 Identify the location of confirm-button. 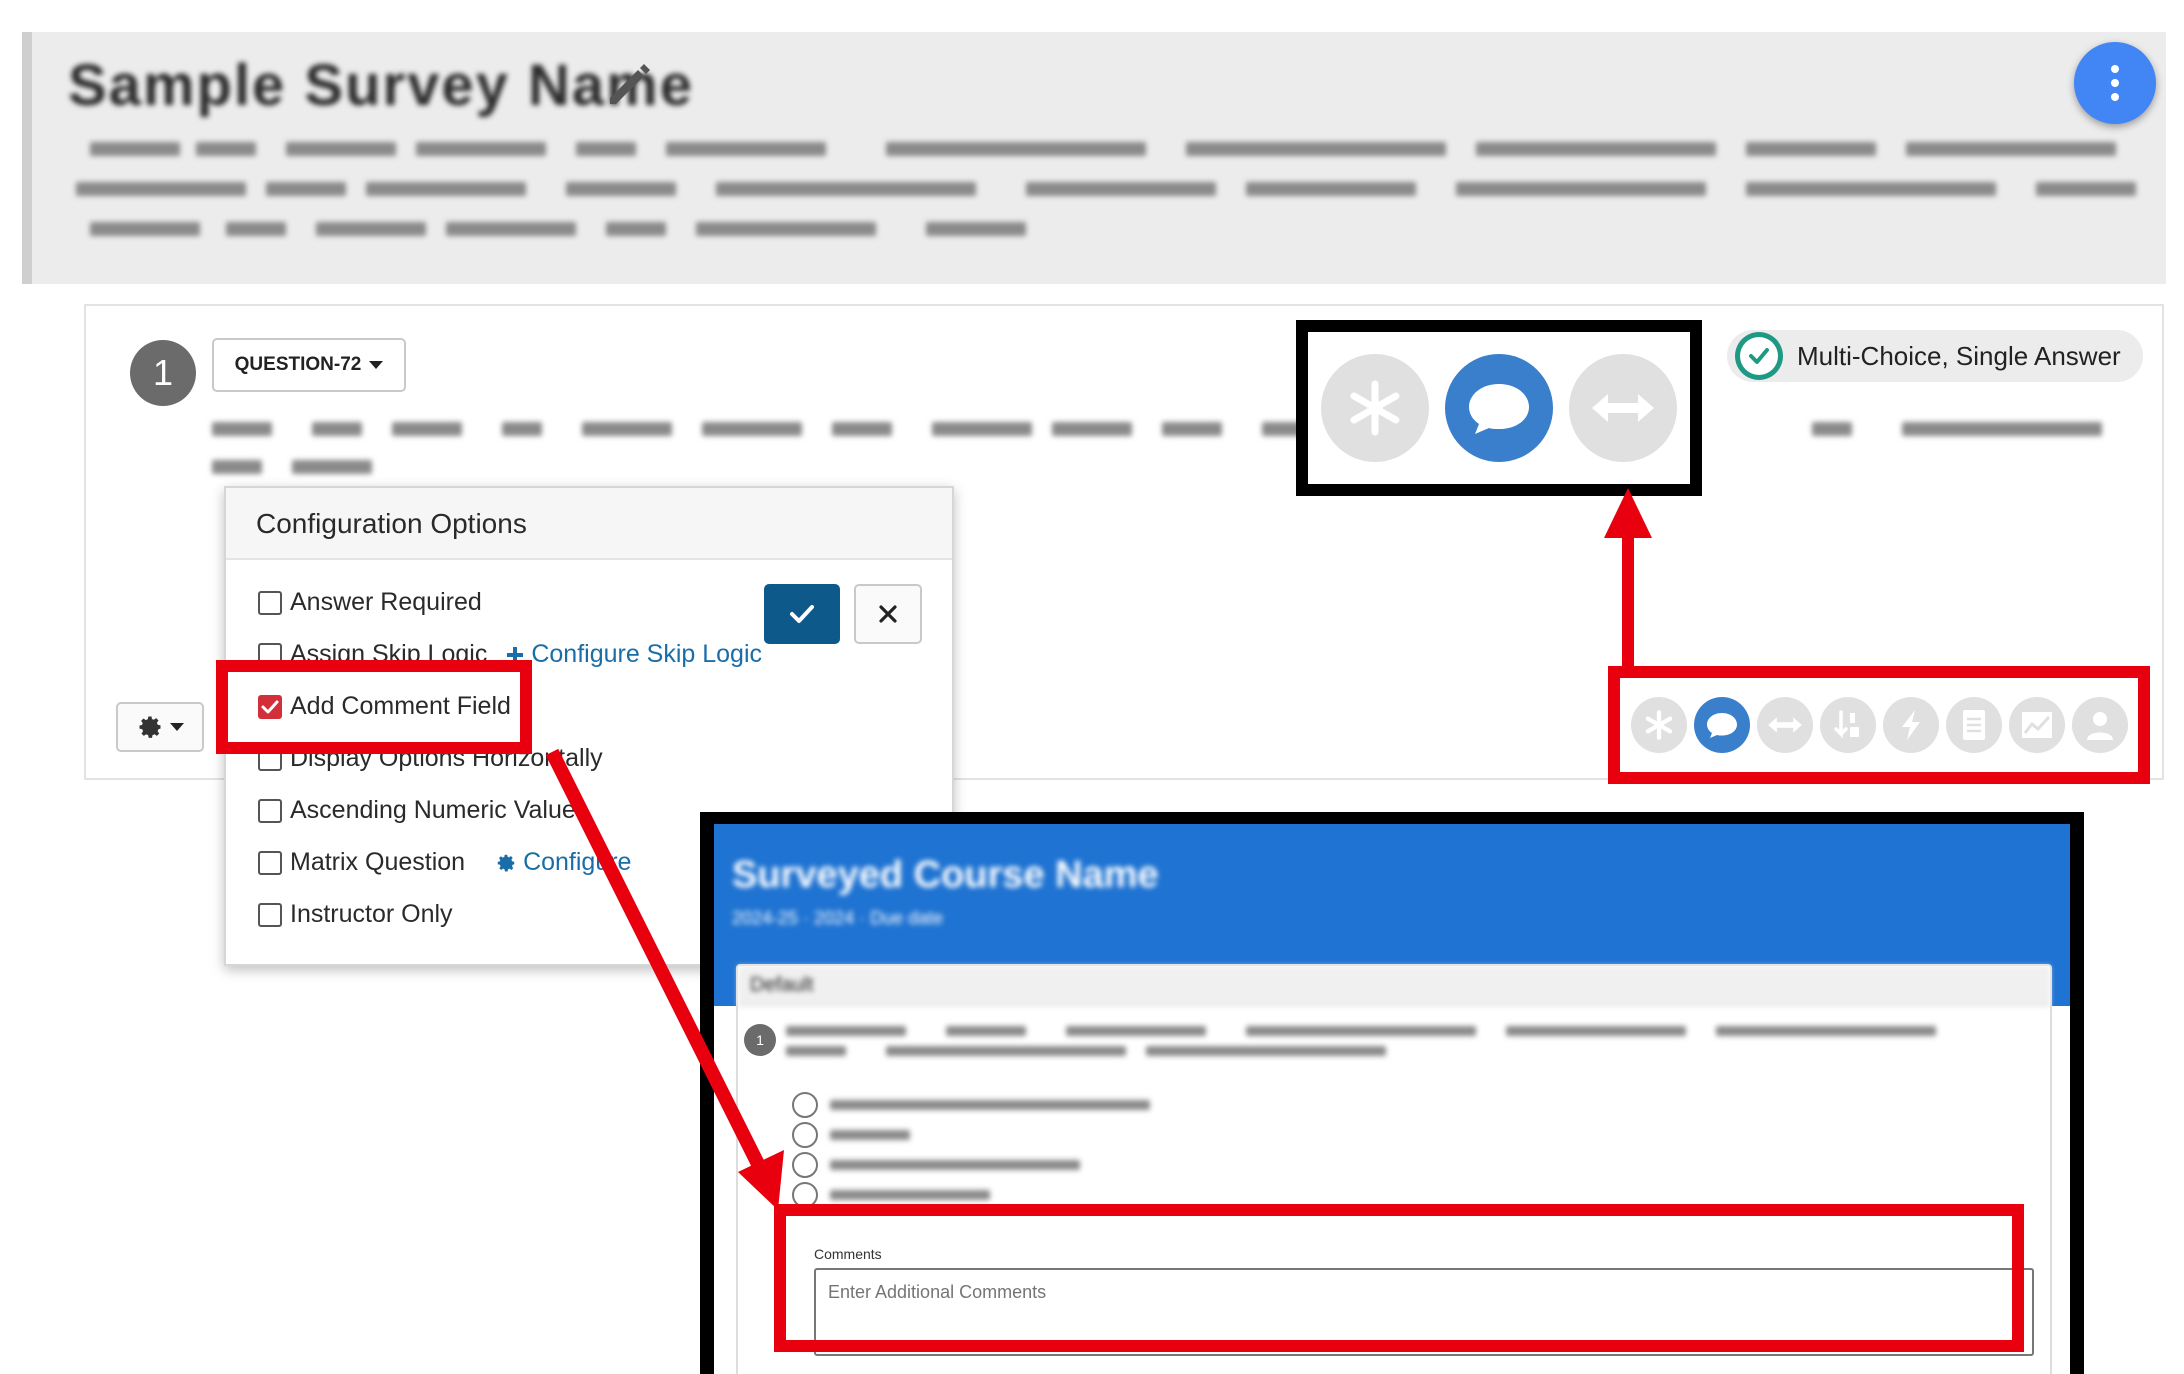
(802, 614).